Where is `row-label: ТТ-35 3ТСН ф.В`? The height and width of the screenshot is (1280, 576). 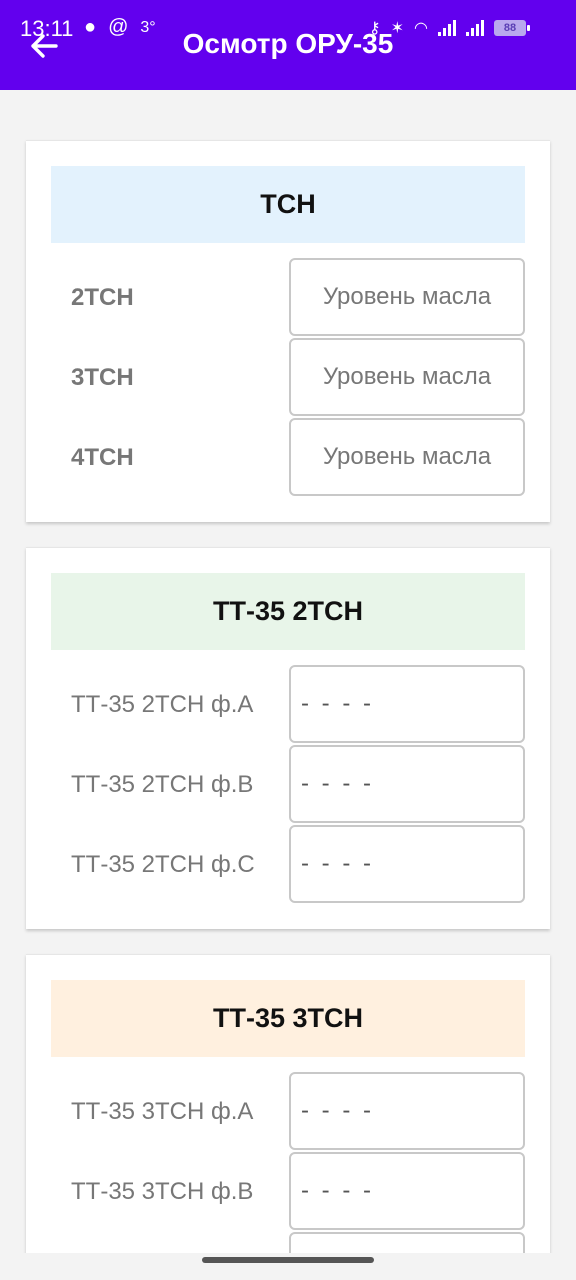
row-label: ТТ-35 3ТСН ф.В is located at coordinates (162, 1191).